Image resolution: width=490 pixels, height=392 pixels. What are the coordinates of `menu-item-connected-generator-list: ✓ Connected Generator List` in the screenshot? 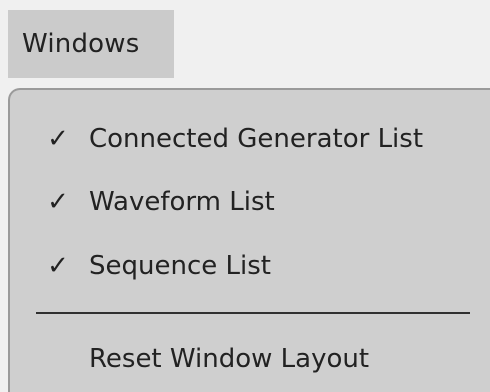 It's located at (250, 139).